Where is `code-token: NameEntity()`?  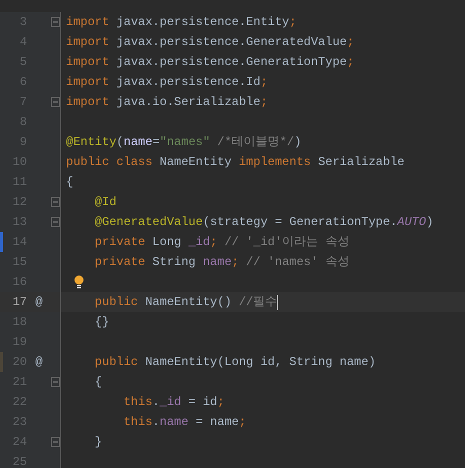 code-token: NameEntity() is located at coordinates (189, 302).